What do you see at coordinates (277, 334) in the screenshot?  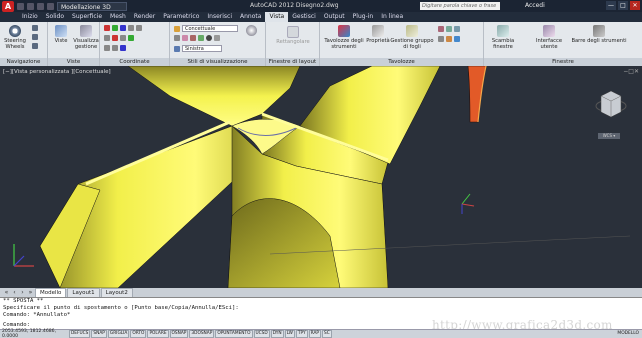 I see `toggle-dyn: DYN` at bounding box center [277, 334].